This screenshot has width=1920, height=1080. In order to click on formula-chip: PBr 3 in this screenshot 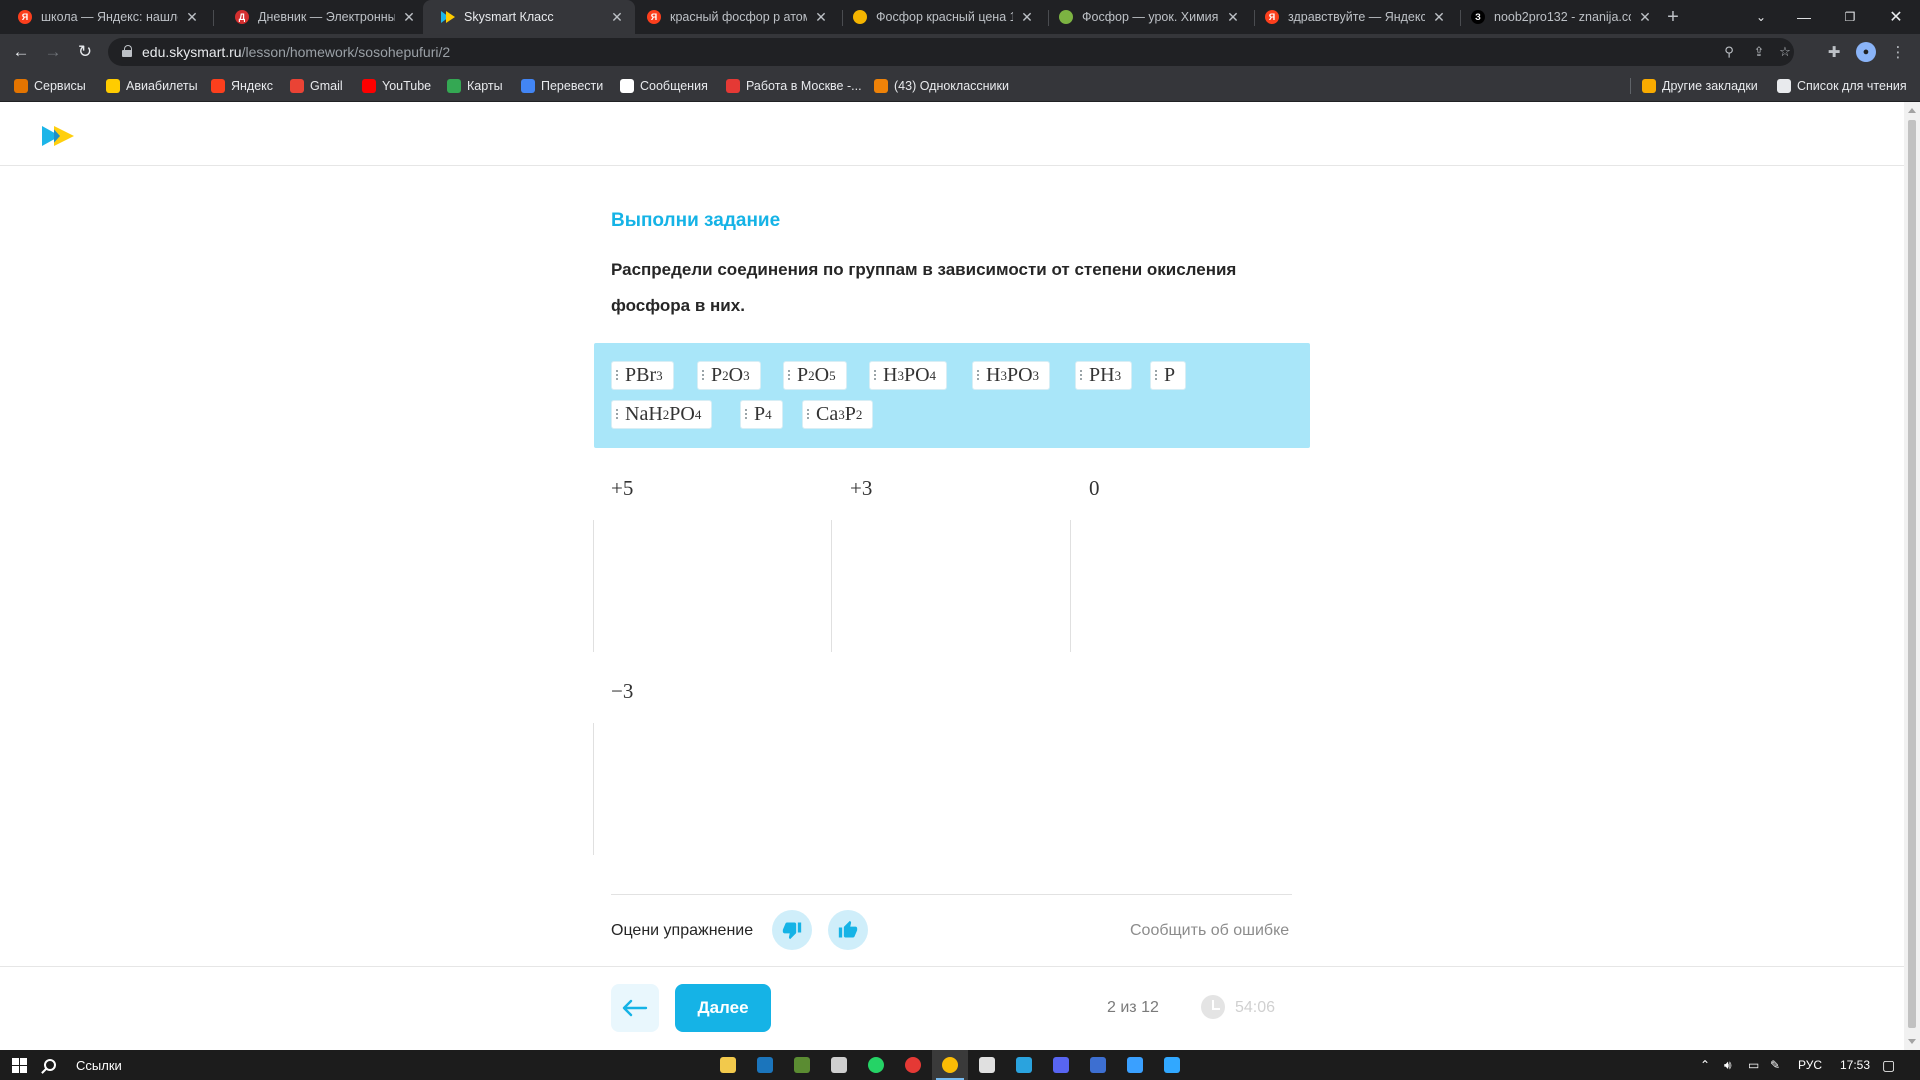, I will do `click(642, 375)`.